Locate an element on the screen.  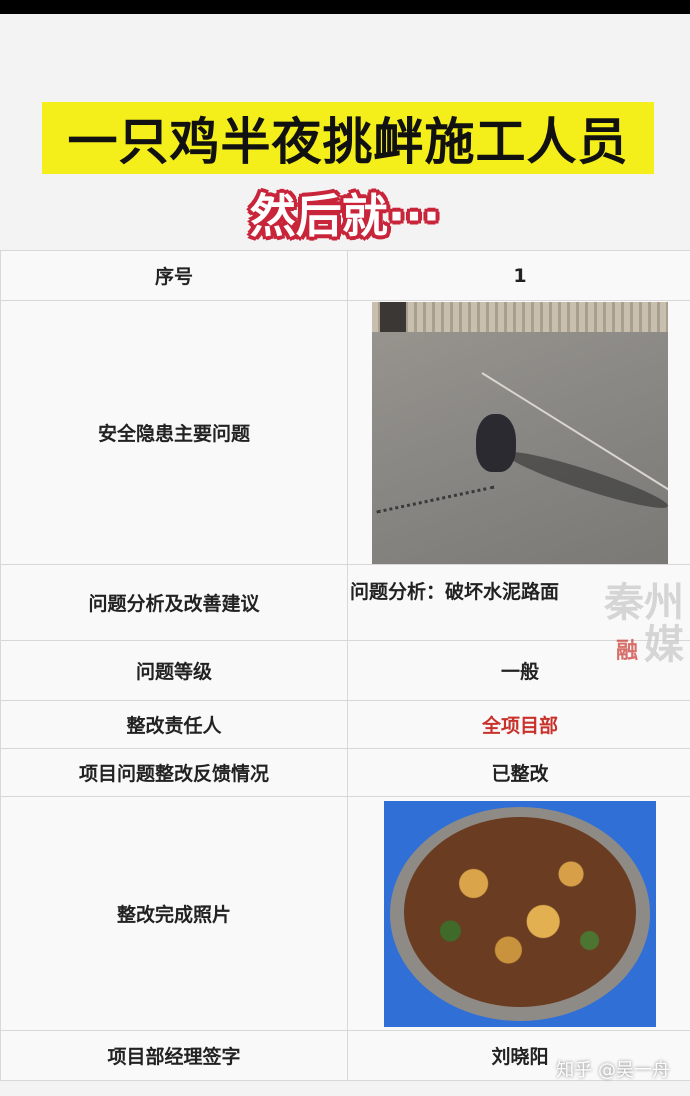
table-row: 问题分析及改善建议 问题分析：破坏水泥路面 is located at coordinates (345, 602).